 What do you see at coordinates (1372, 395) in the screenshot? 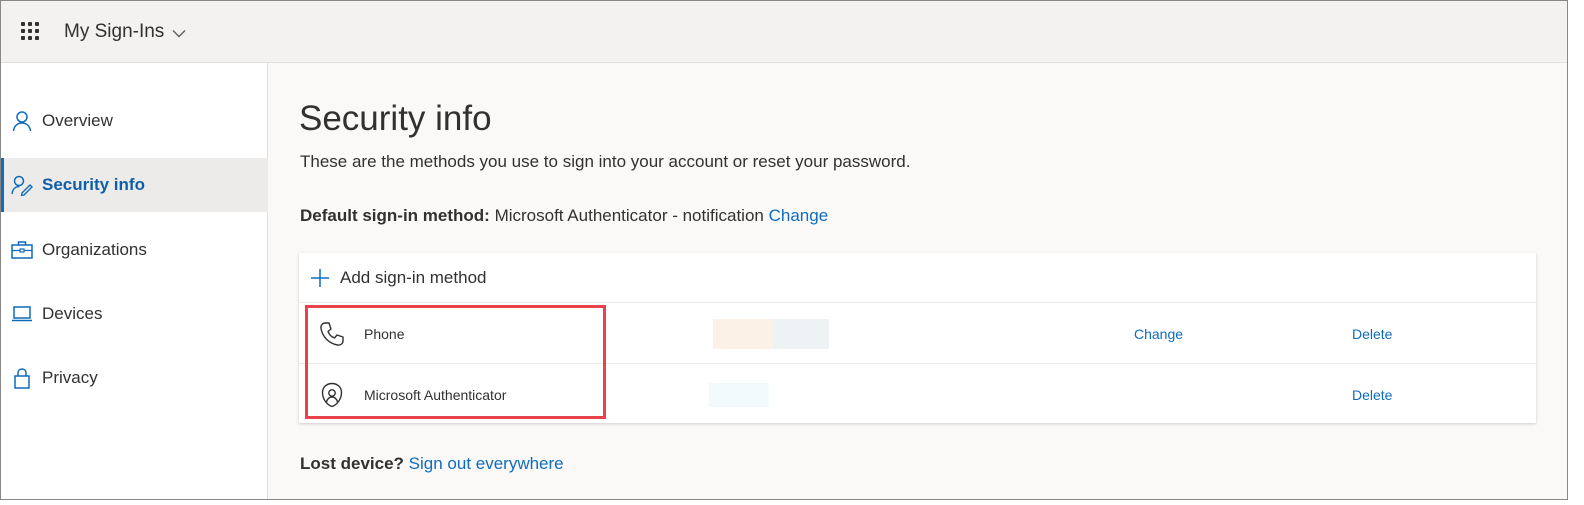
I see `delete-authenticator-link: Delete` at bounding box center [1372, 395].